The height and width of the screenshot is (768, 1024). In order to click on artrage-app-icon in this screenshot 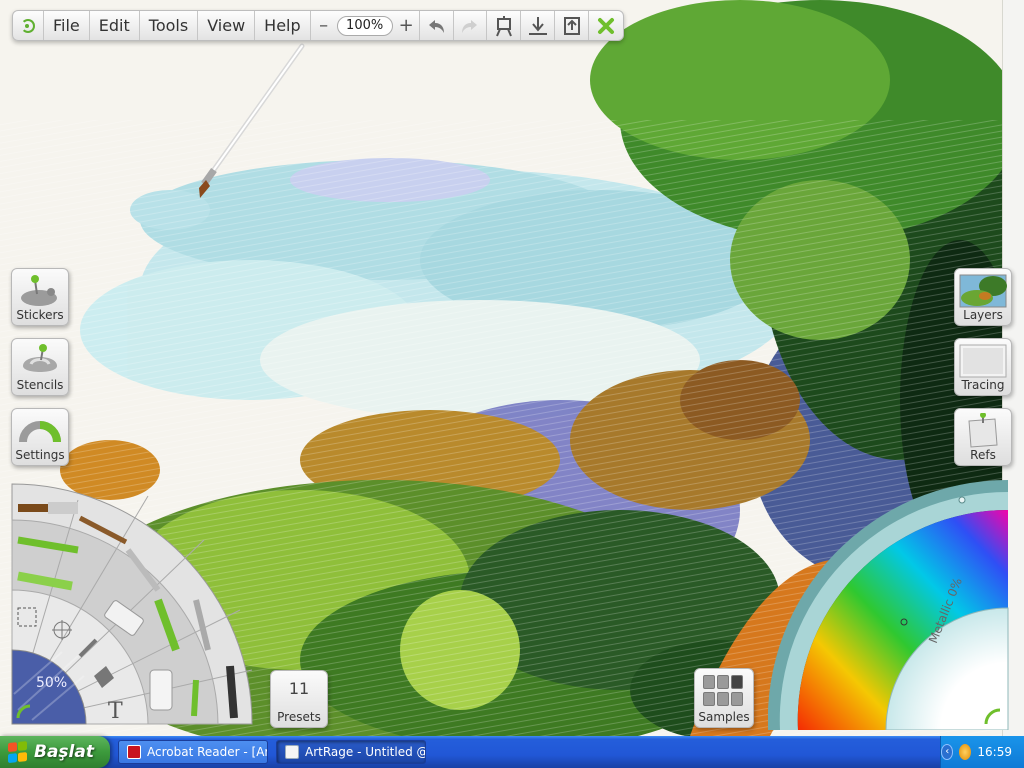, I will do `click(292, 752)`.